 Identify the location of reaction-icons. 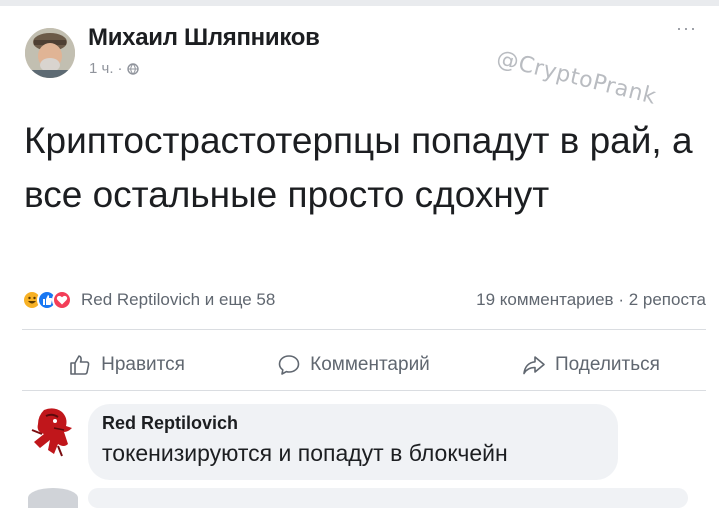
(47, 300).